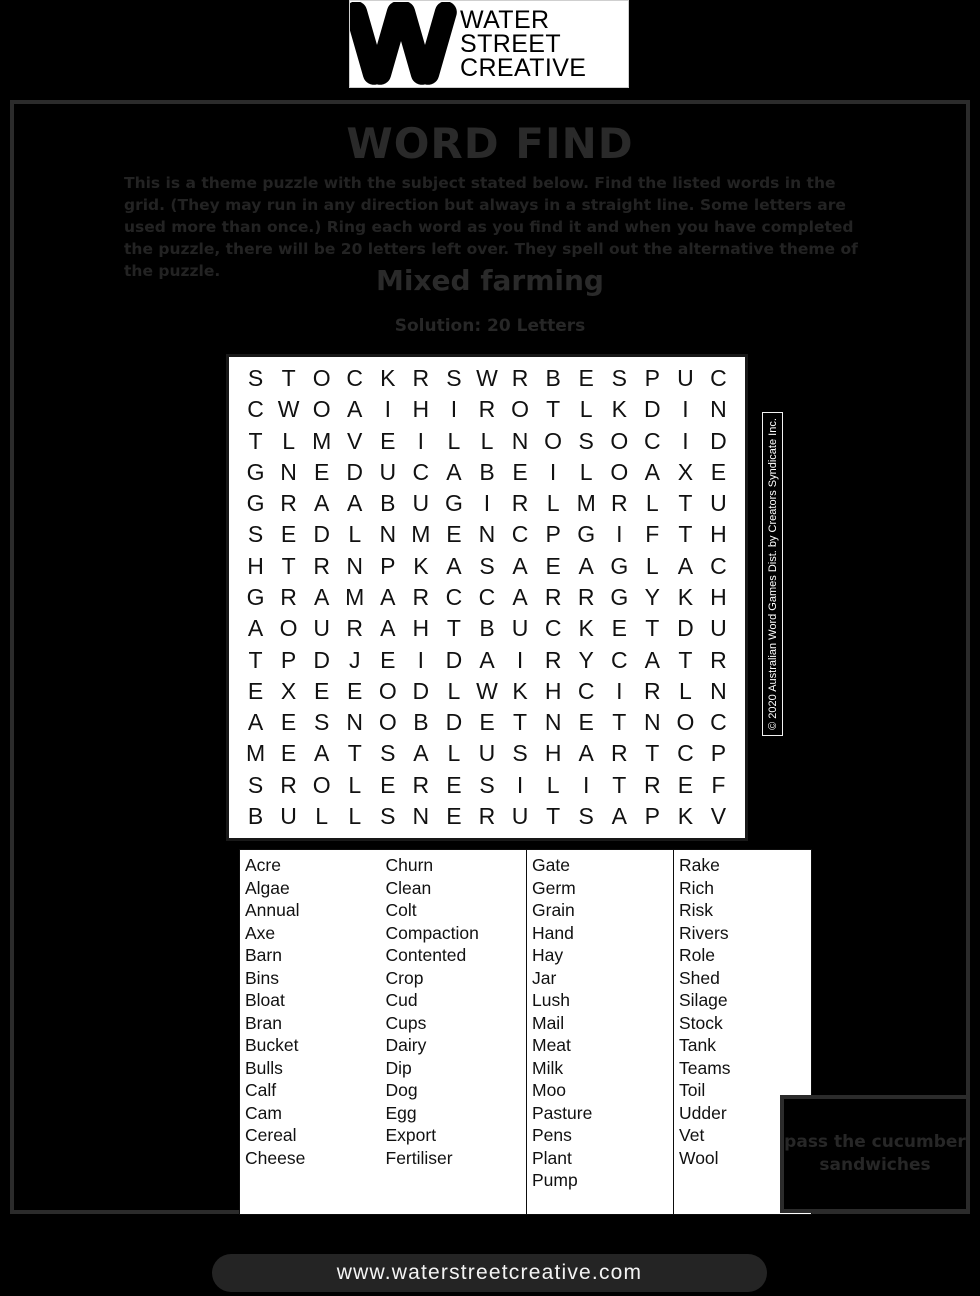  Describe the element at coordinates (354, 566) in the screenshot. I see `grid-cell-r7-c4: N` at that location.